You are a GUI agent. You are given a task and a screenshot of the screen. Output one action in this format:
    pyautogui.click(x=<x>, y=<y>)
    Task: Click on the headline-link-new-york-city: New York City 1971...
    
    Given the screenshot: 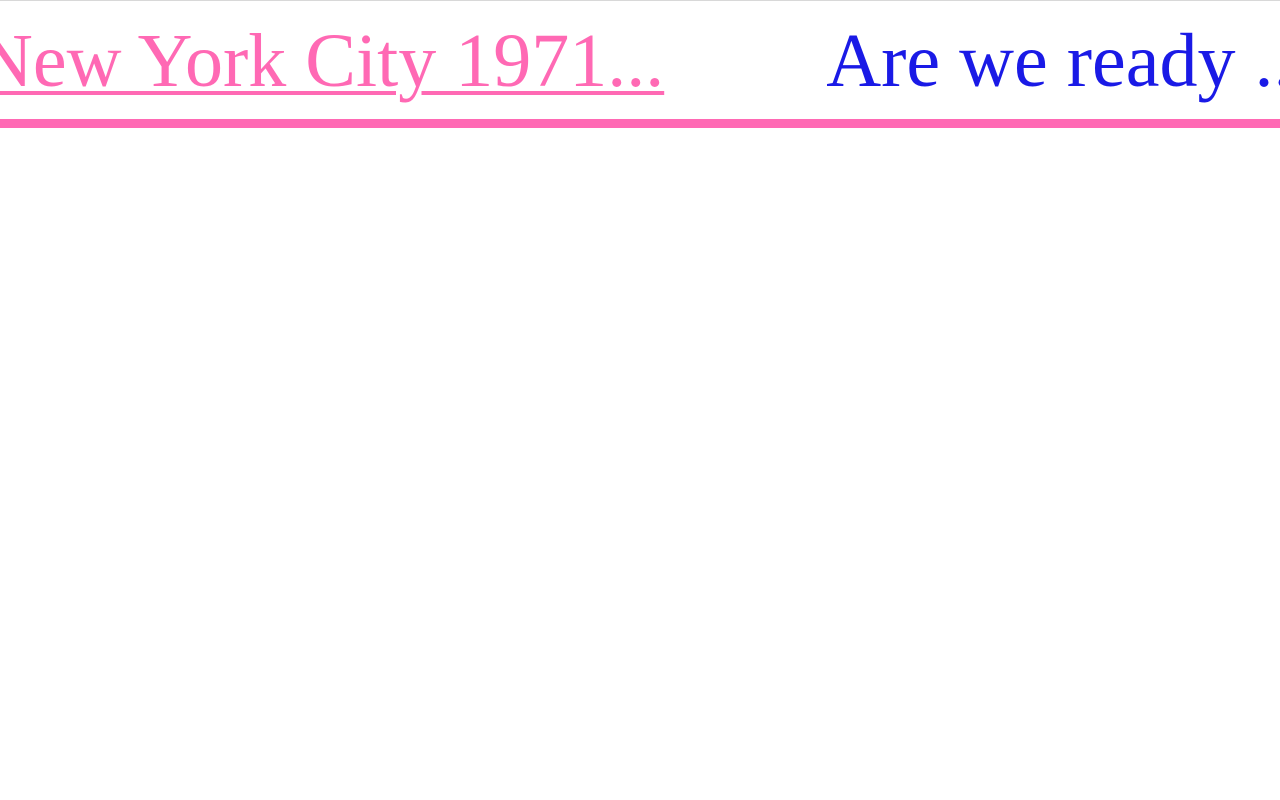 What is the action you would take?
    pyautogui.click(x=332, y=61)
    